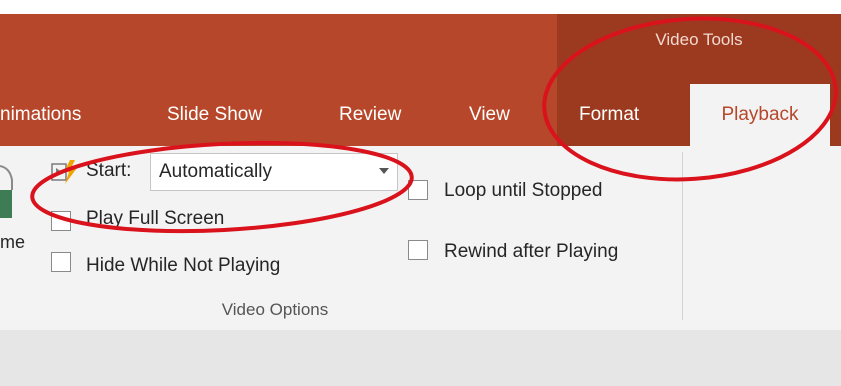 Image resolution: width=841 pixels, height=386 pixels. What do you see at coordinates (531, 252) in the screenshot?
I see `rewind-after-playing-label: Rewind after Playing` at bounding box center [531, 252].